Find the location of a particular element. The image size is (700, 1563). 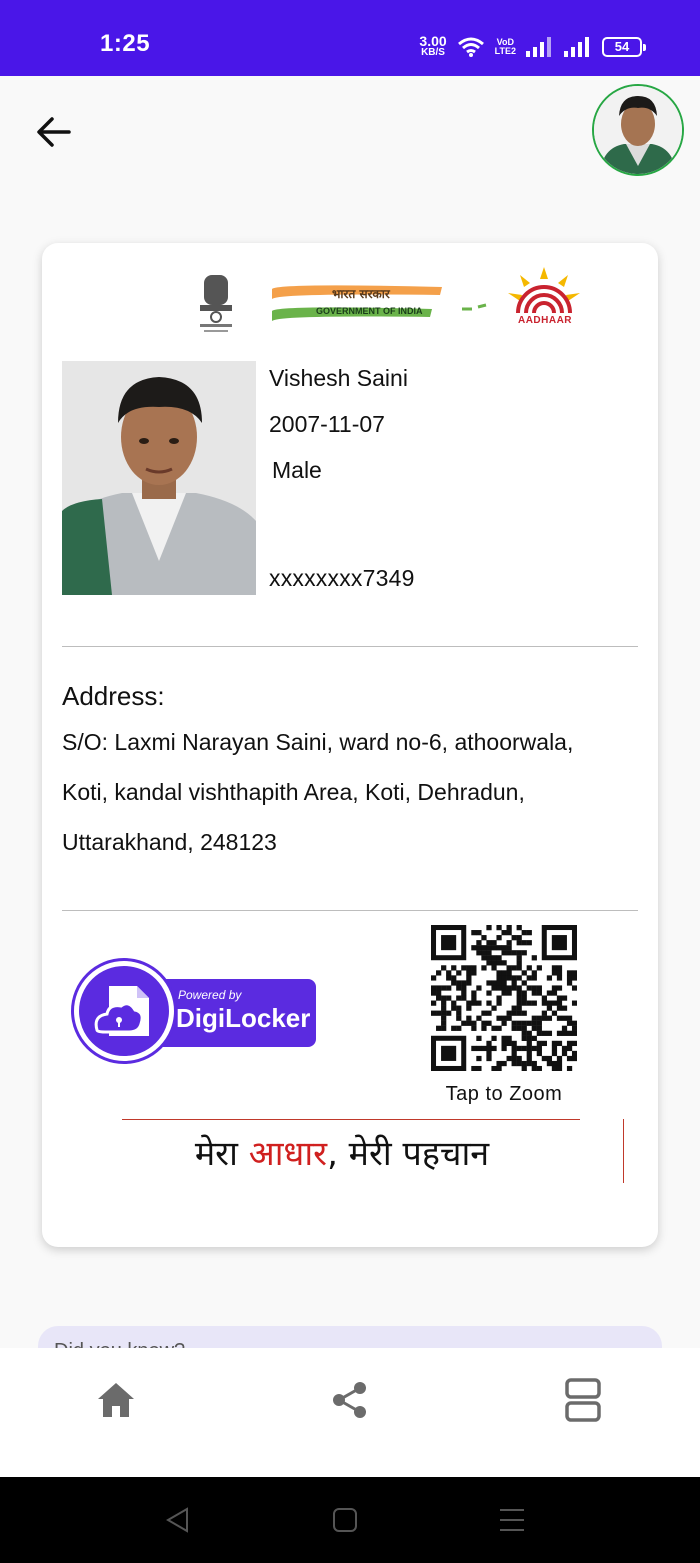

govt-english-text: GOVERNMENT OF INDIA is located at coordinates (369, 311).